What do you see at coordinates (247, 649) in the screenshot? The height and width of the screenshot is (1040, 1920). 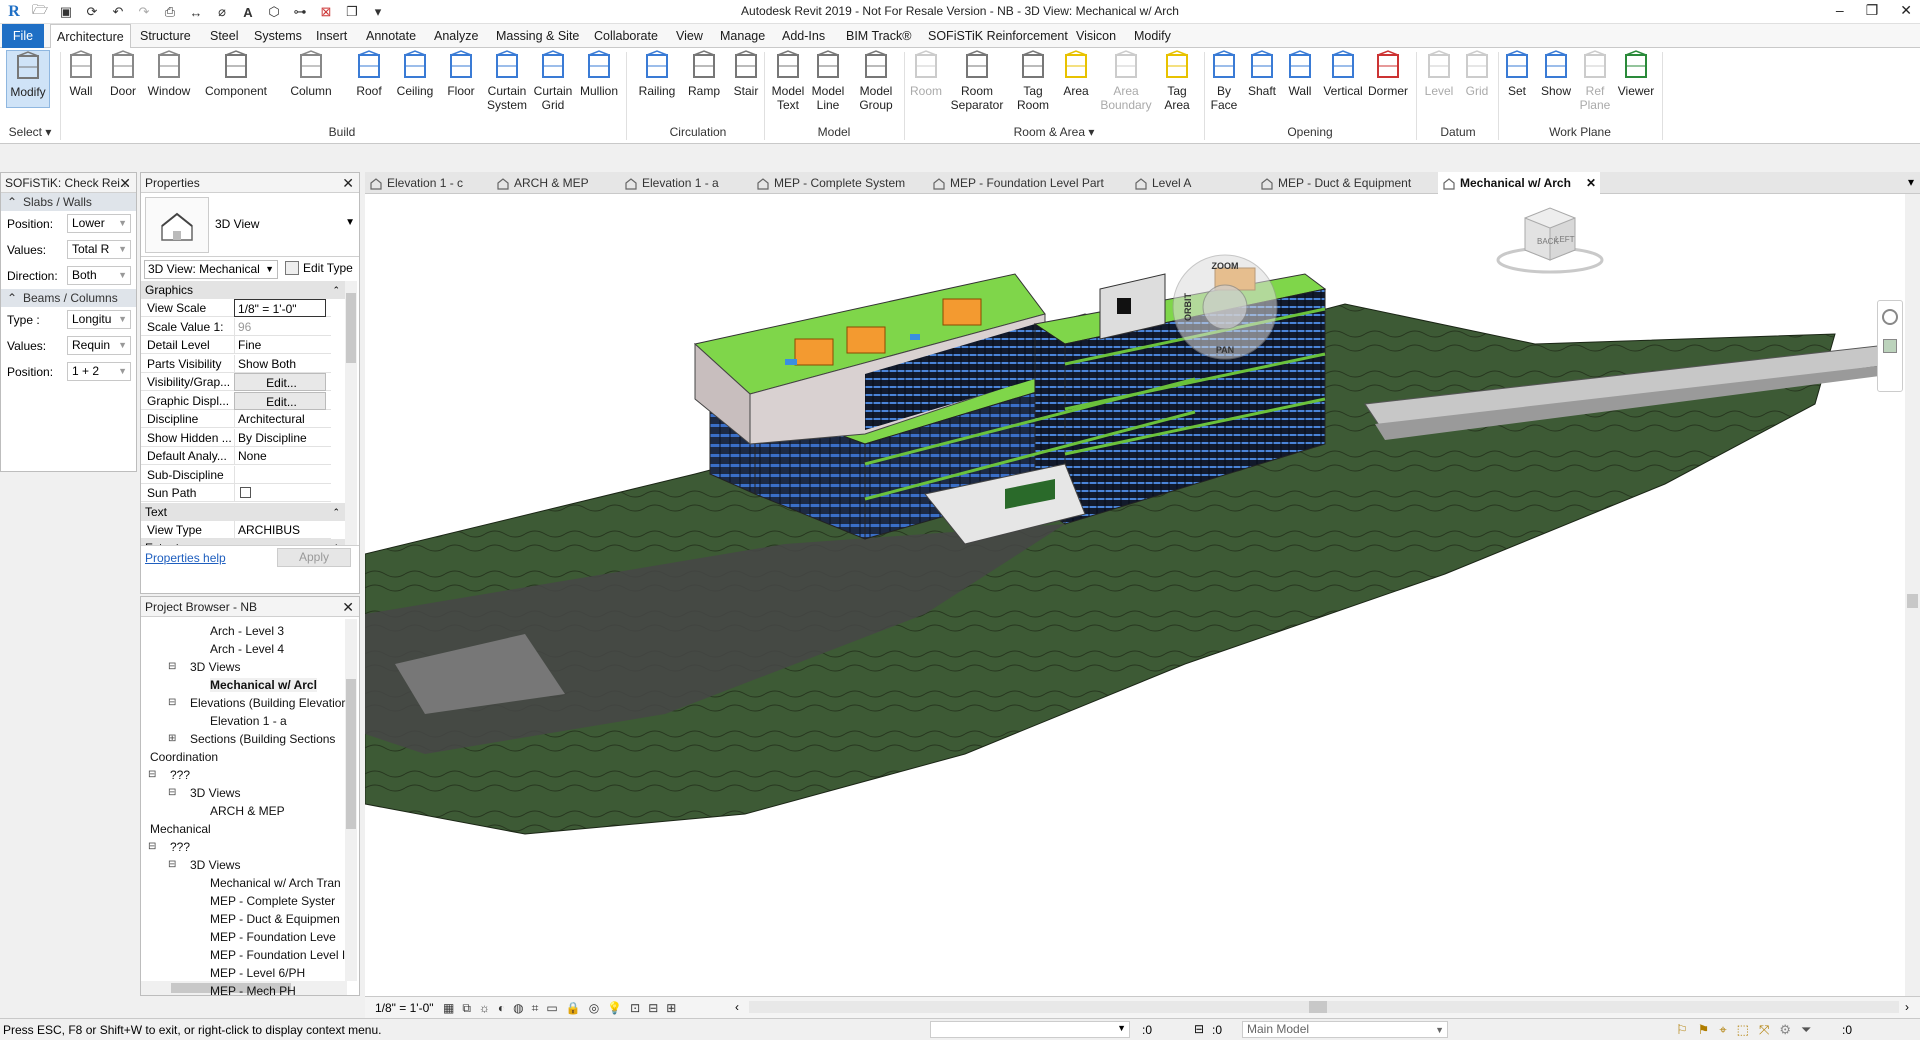 I see `browser-item: Arch - Level 4` at bounding box center [247, 649].